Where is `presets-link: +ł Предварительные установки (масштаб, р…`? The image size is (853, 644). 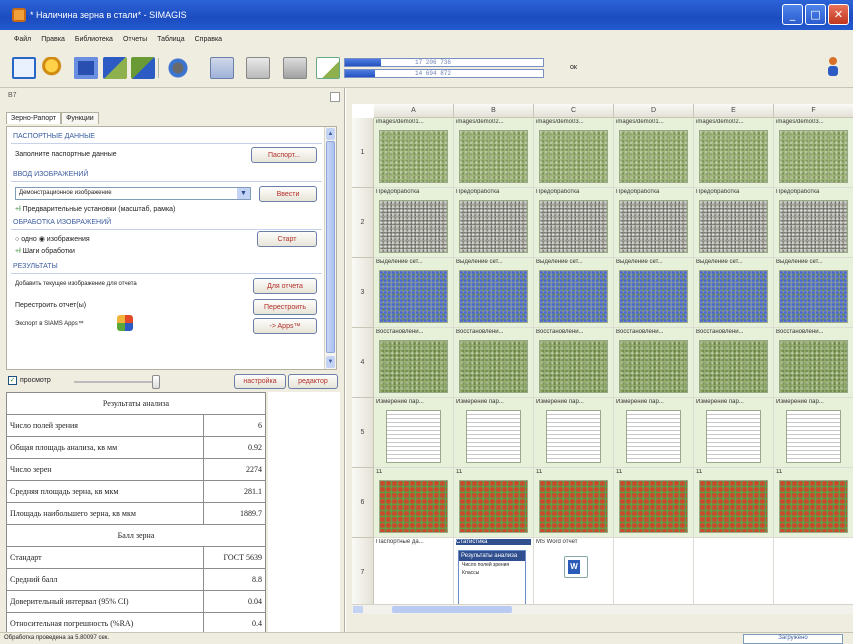 presets-link: +ł Предварительные установки (масштаб, р… is located at coordinates (95, 209).